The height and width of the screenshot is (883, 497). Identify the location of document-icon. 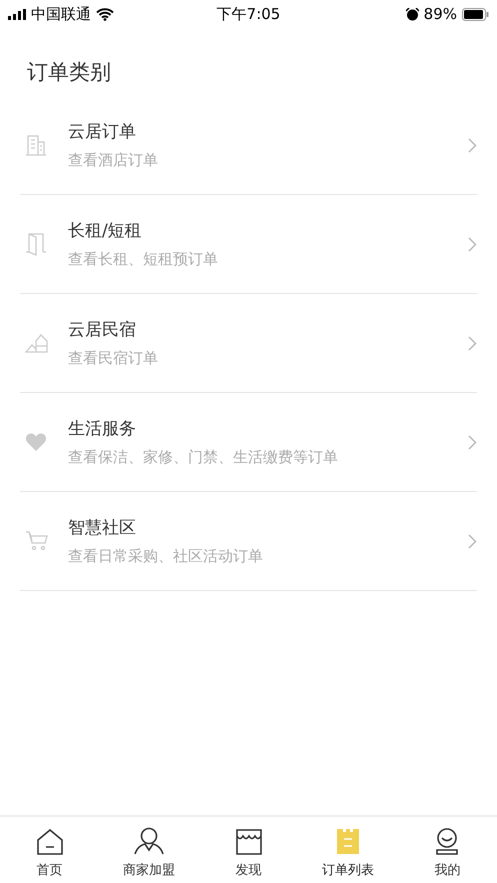
(348, 841).